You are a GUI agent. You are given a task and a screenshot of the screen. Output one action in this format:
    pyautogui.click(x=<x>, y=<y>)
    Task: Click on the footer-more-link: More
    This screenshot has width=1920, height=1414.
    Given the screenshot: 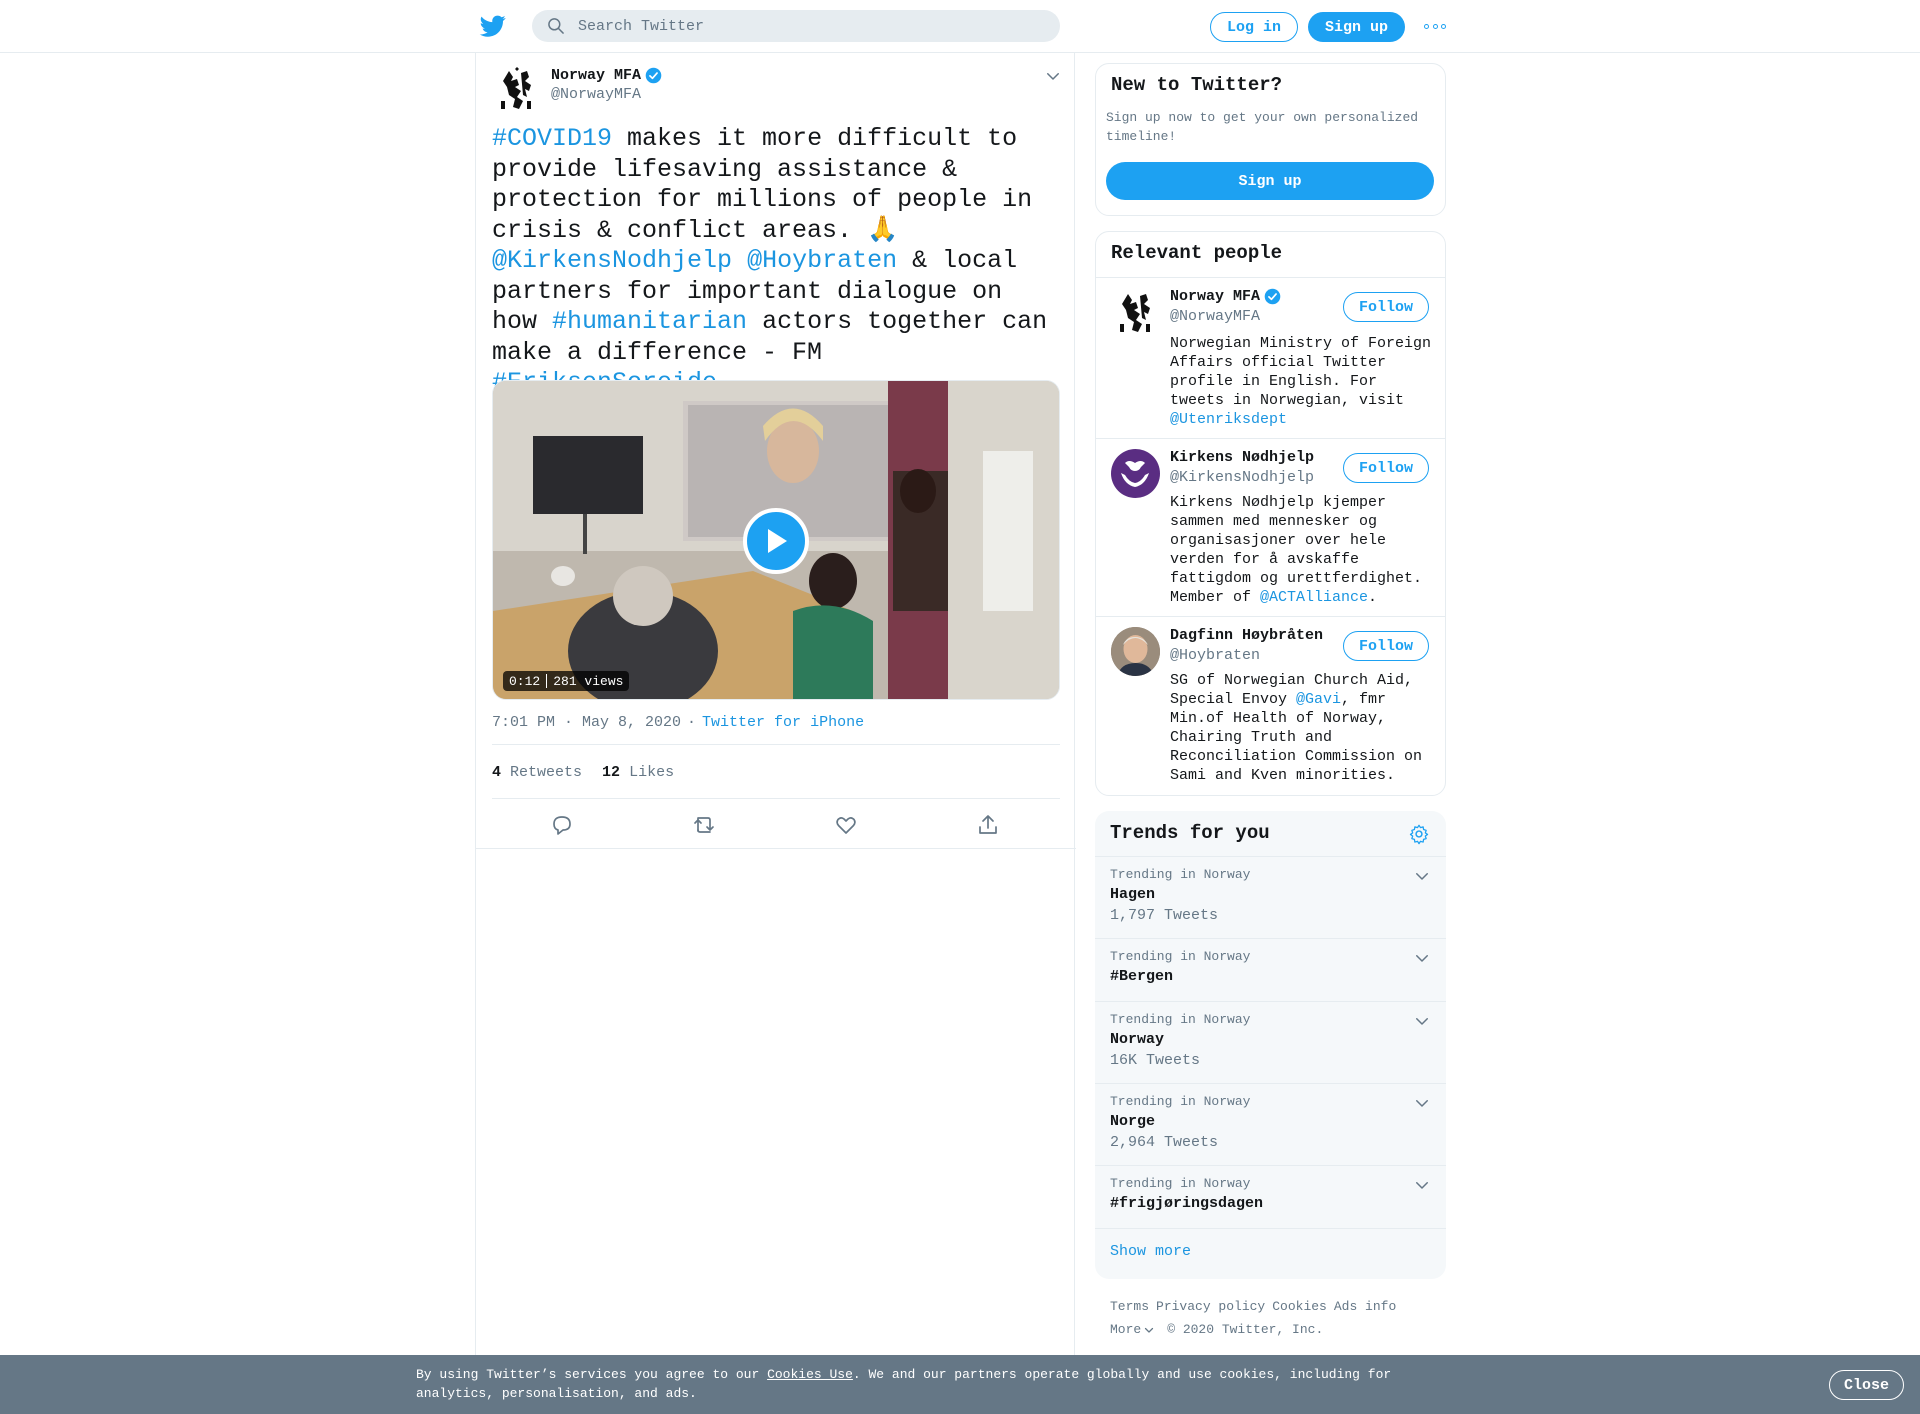 What is the action you would take?
    pyautogui.click(x=1132, y=1329)
    